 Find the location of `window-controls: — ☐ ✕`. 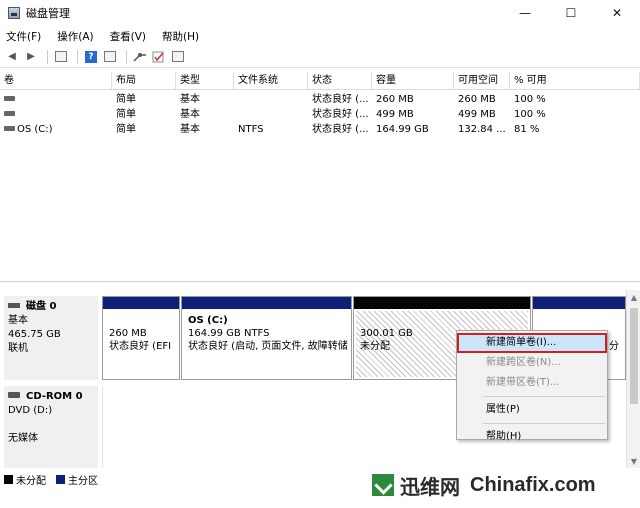

window-controls: — ☐ ✕ is located at coordinates (571, 13).